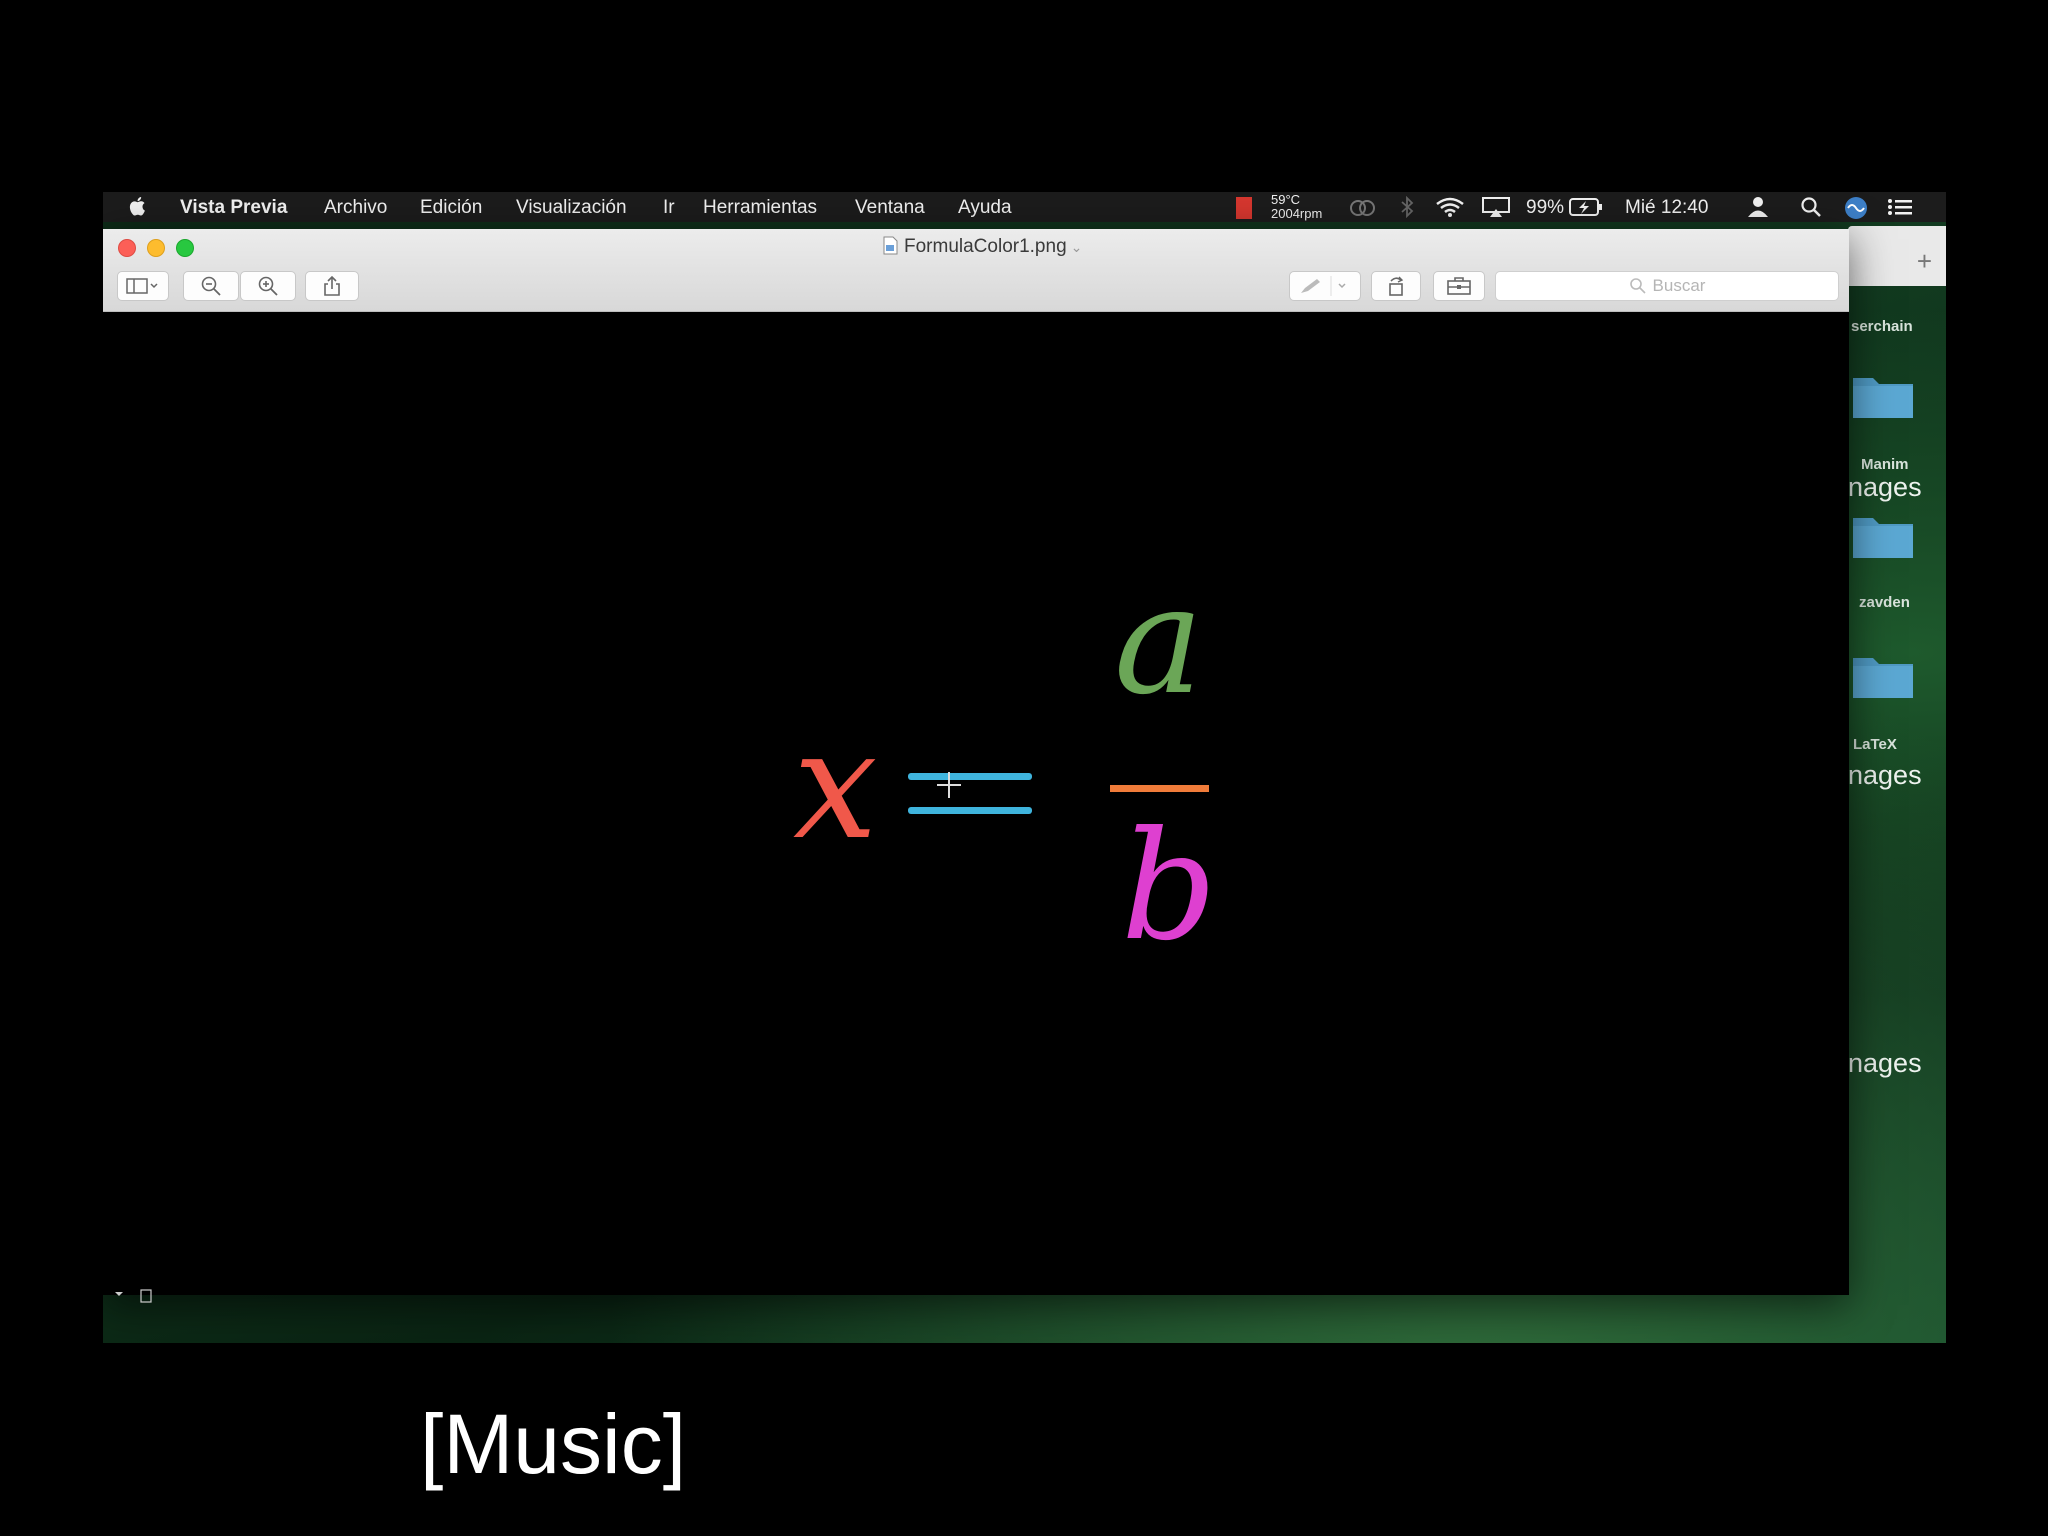 This screenshot has width=2048, height=1536. I want to click on desktop-label-serchain: serchain, so click(1882, 326).